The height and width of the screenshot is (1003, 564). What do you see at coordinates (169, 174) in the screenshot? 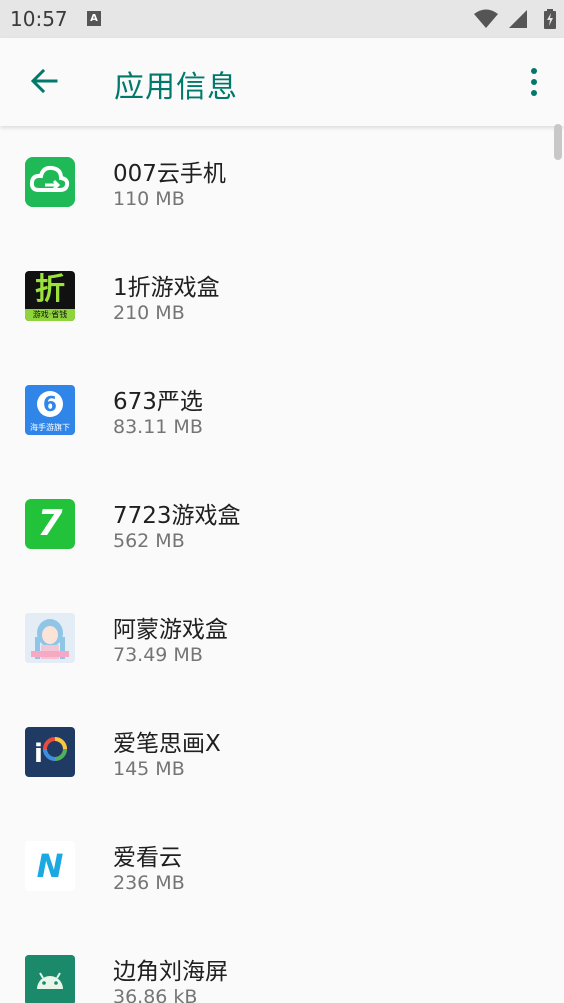
I see `app-name: 007云手机` at bounding box center [169, 174].